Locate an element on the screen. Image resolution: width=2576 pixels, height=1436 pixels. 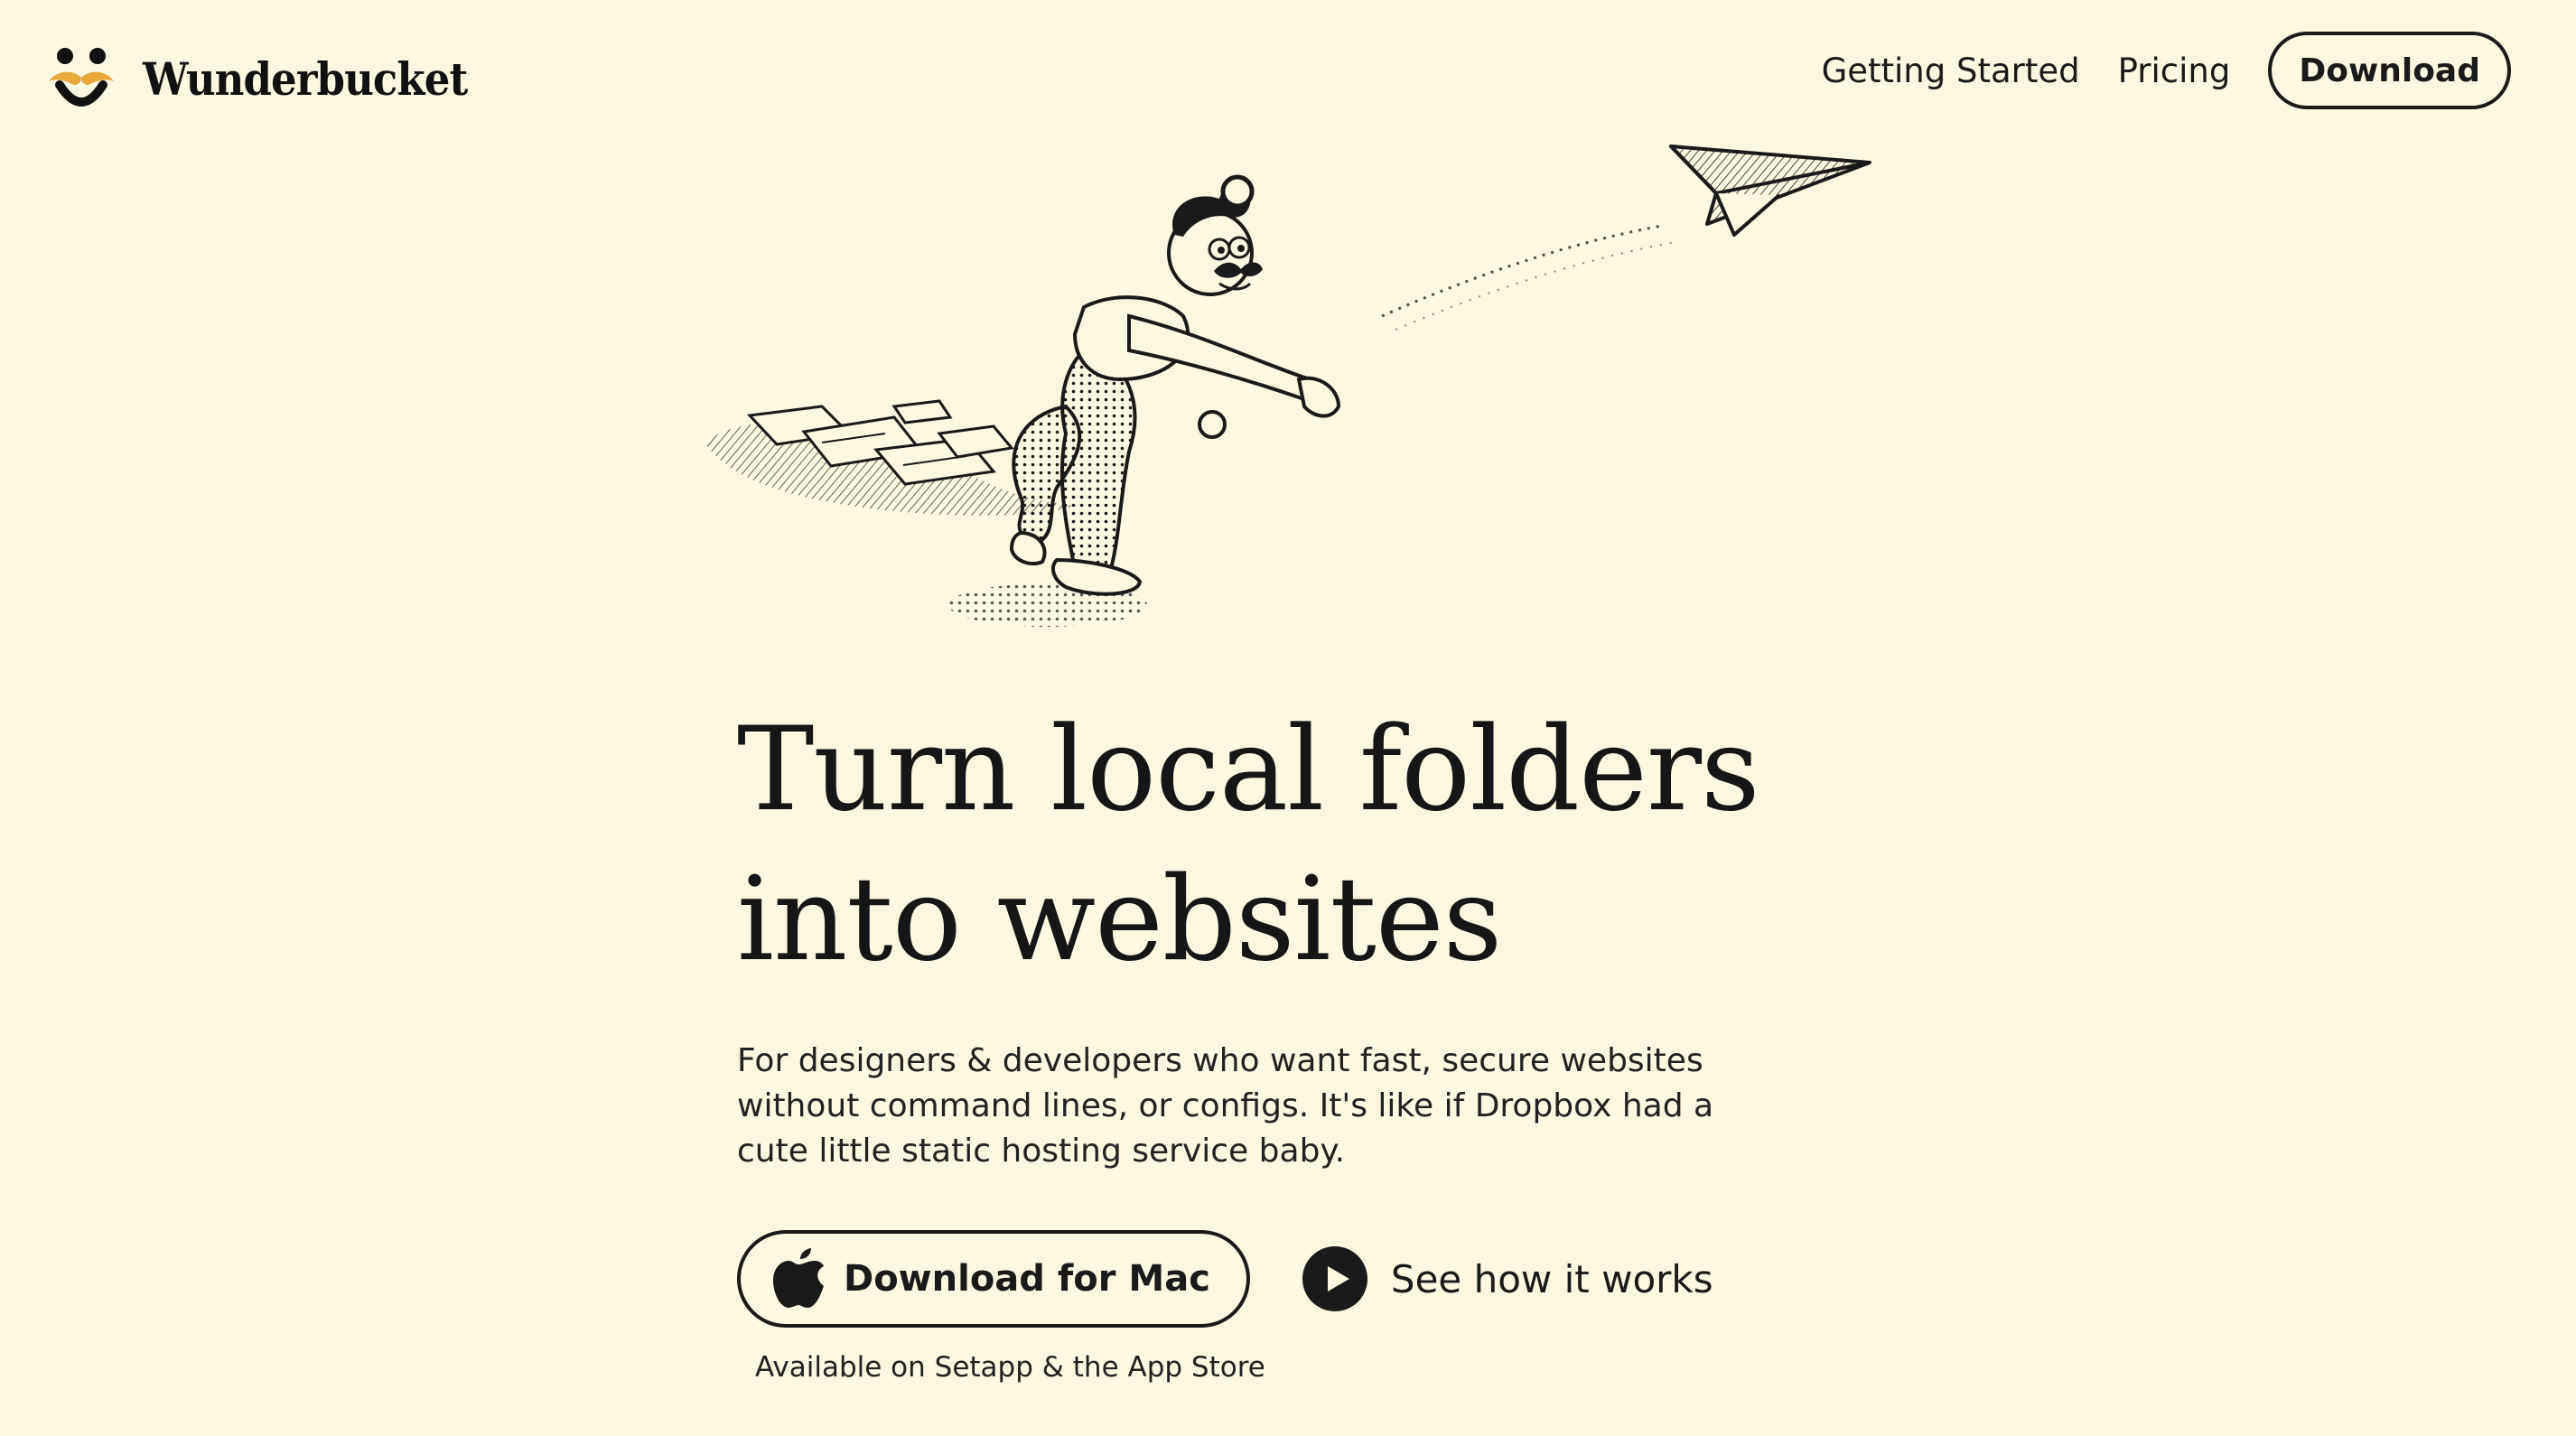
paper-plane-icon is located at coordinates (1770, 191).